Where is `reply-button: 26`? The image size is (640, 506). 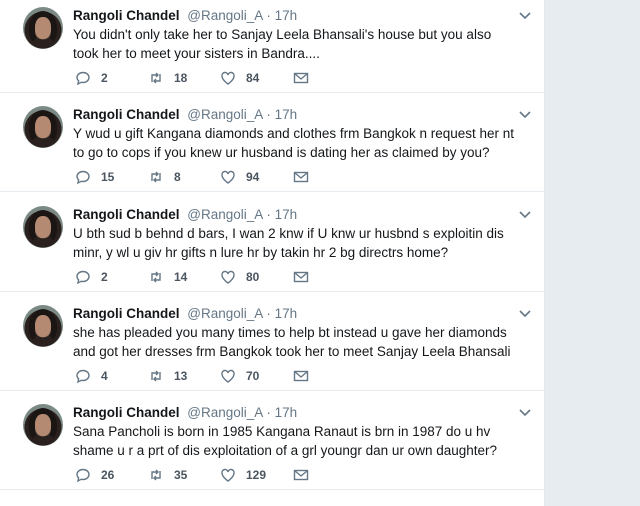
reply-button: 26 is located at coordinates (94, 475).